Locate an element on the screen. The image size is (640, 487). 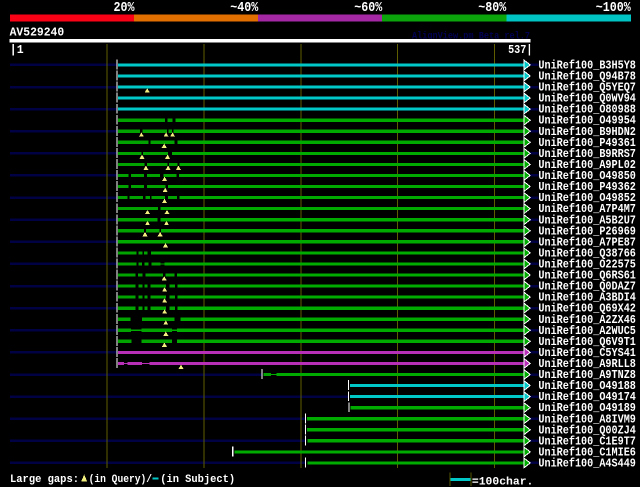
svg-text: AV529240 is located at coordinates (37, 33).